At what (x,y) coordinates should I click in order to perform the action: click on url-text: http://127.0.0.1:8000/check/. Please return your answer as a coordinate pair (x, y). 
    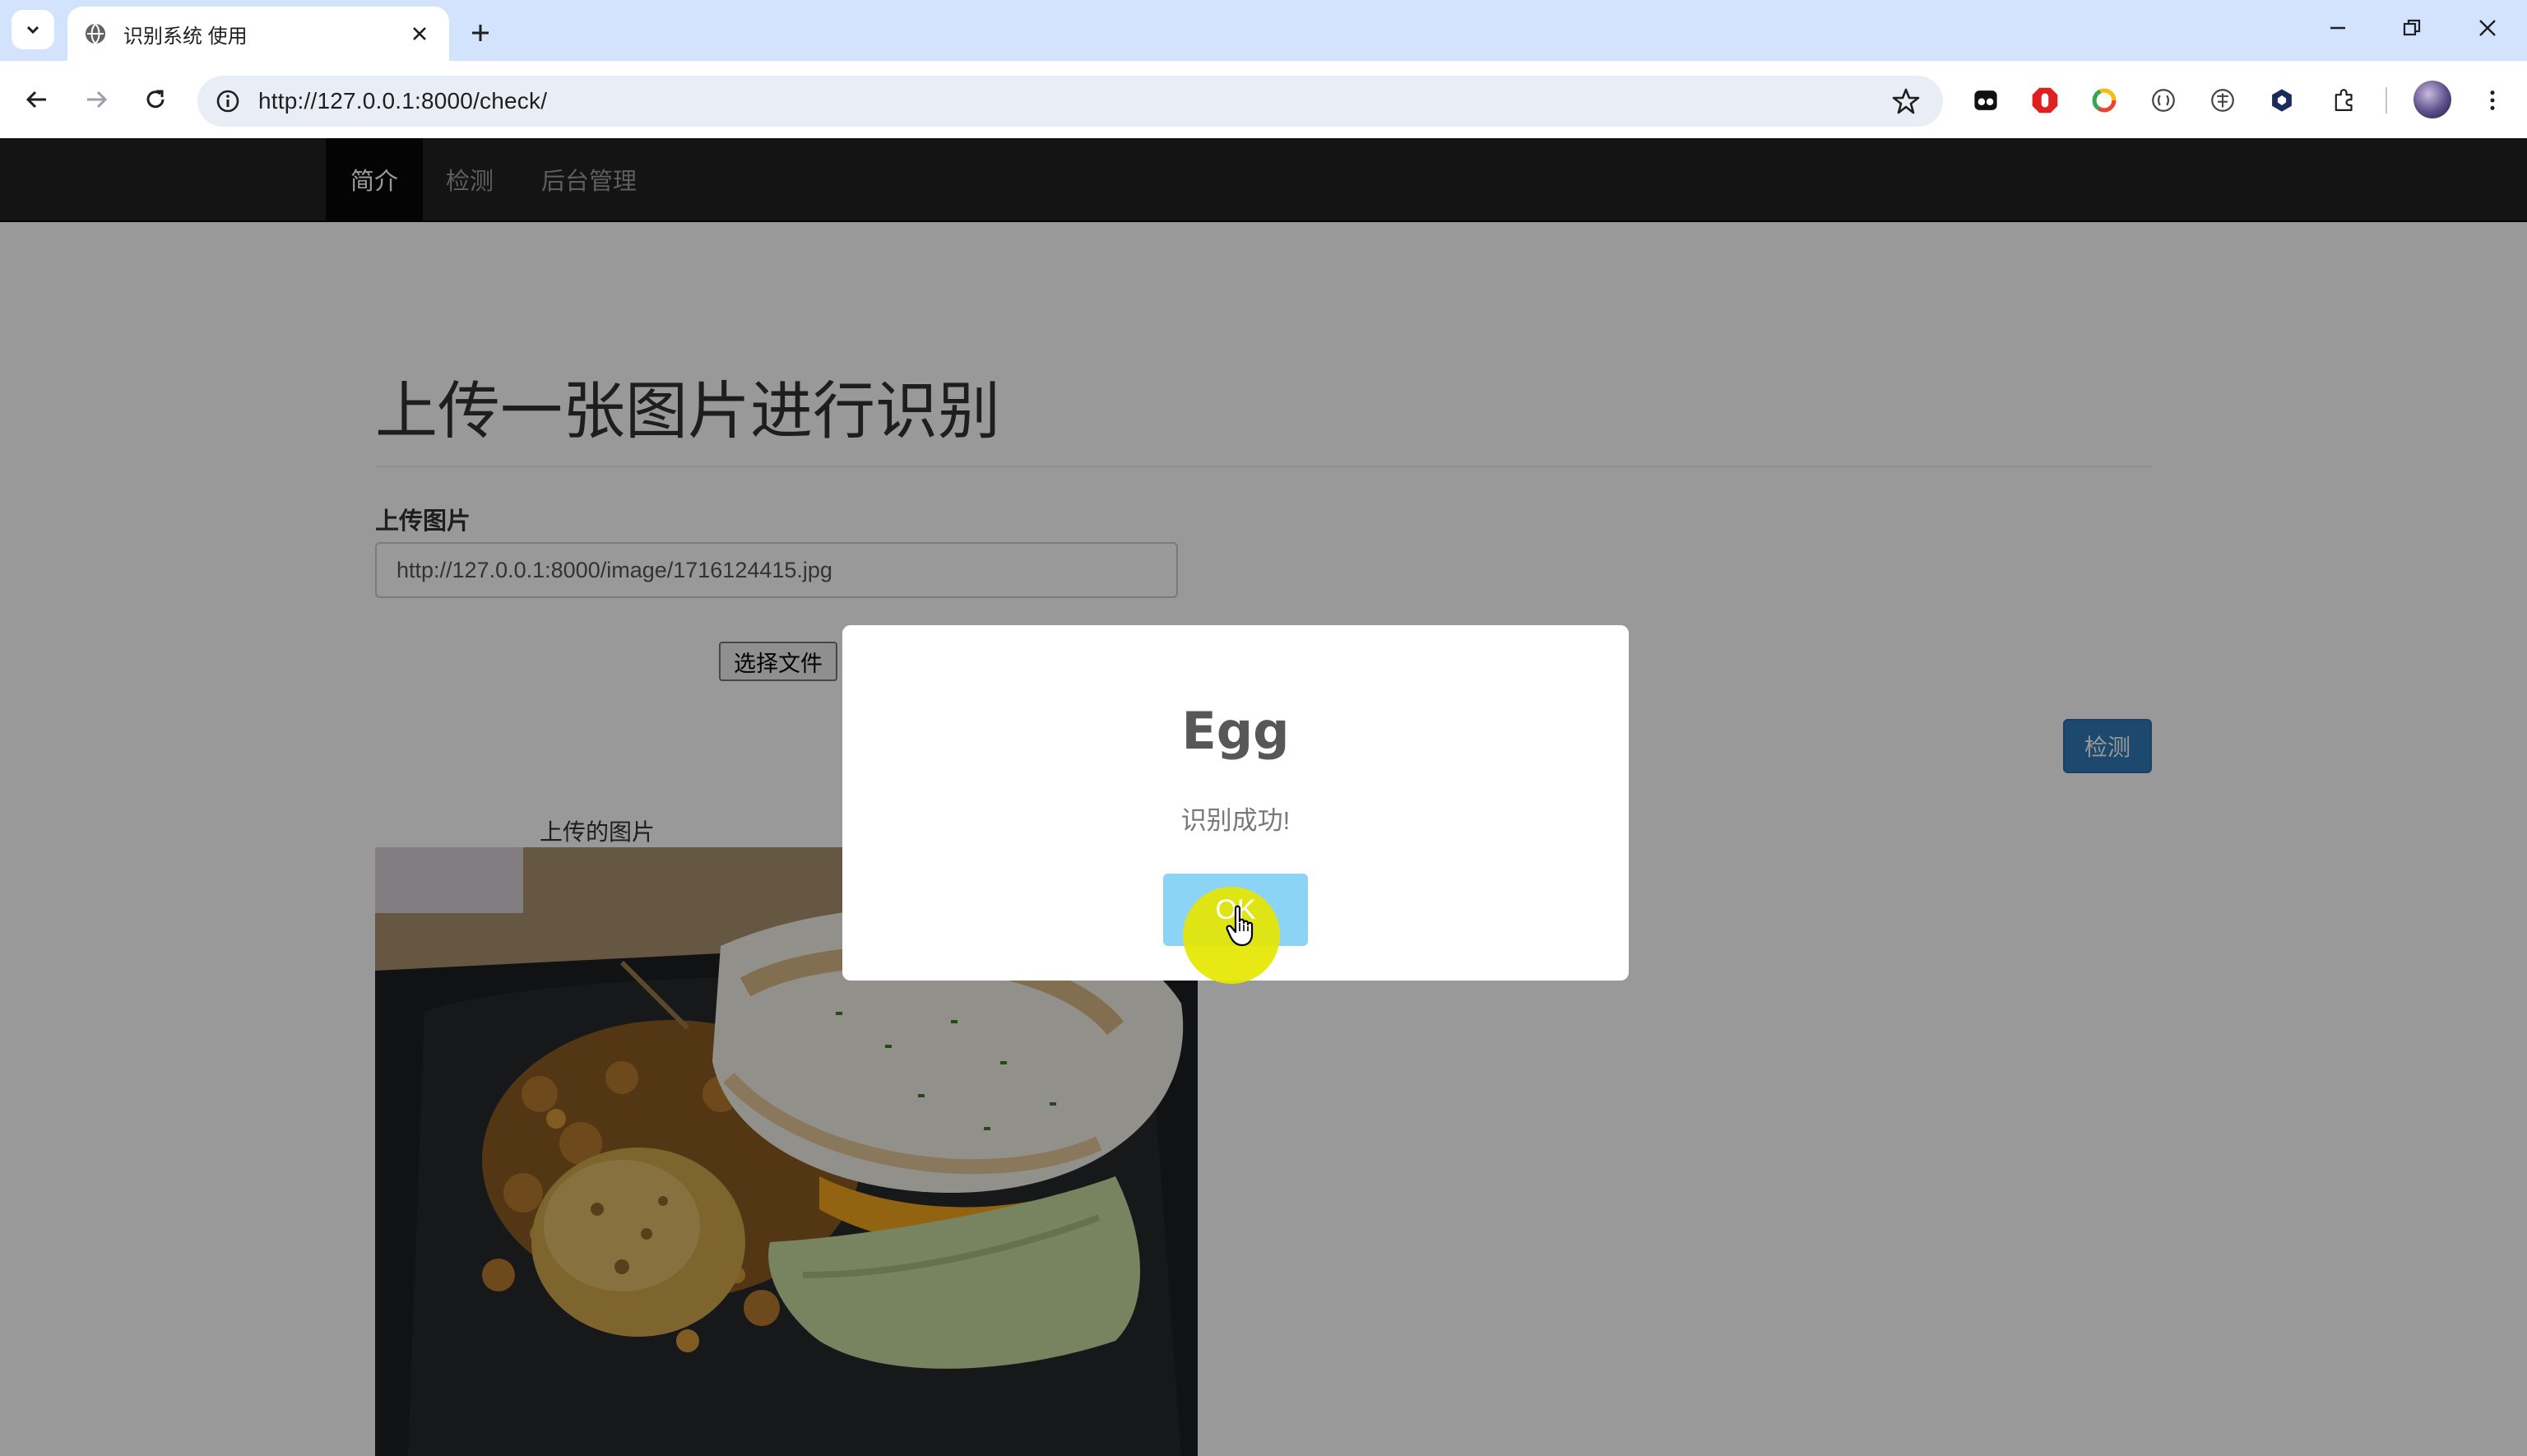
    Looking at the image, I should click on (402, 101).